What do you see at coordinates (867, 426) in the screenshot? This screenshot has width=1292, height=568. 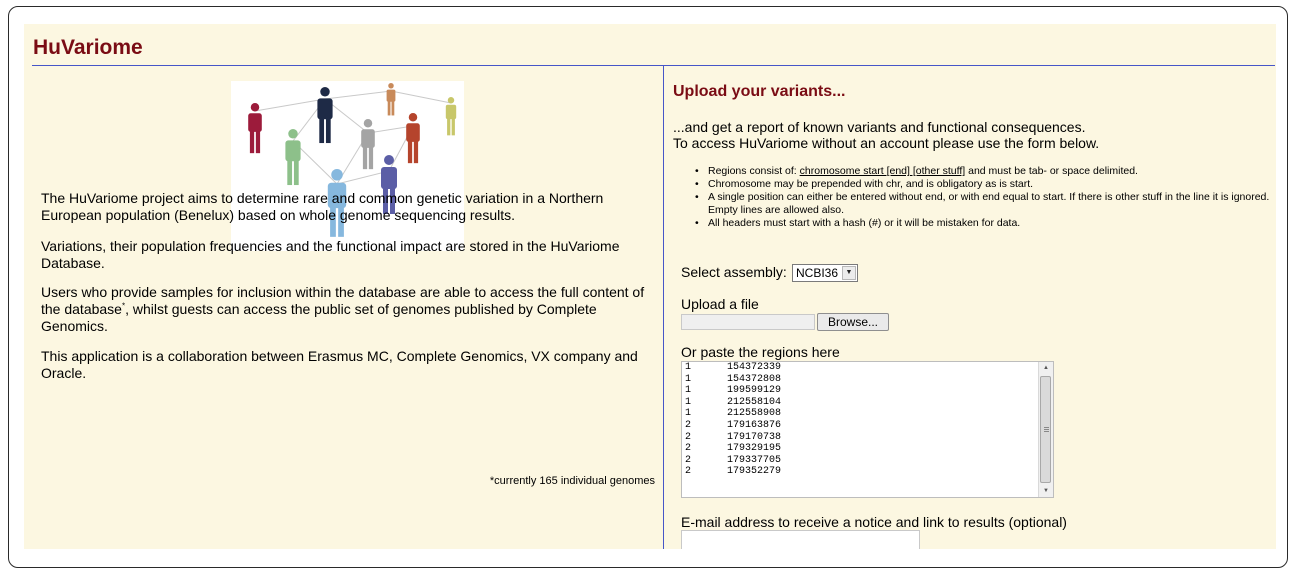 I see `region-row: 2 179163876` at bounding box center [867, 426].